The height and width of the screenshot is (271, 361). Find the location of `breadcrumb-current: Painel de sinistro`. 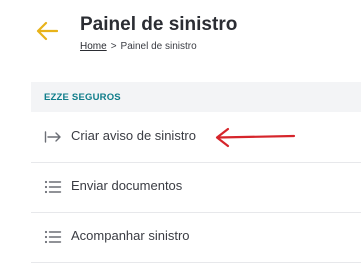

breadcrumb-current: Painel de sinistro is located at coordinates (158, 46).